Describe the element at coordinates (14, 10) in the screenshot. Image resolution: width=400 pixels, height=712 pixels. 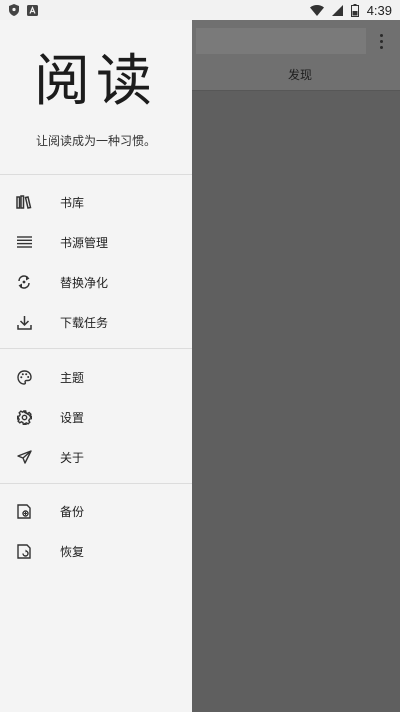
I see `shield-icon` at that location.